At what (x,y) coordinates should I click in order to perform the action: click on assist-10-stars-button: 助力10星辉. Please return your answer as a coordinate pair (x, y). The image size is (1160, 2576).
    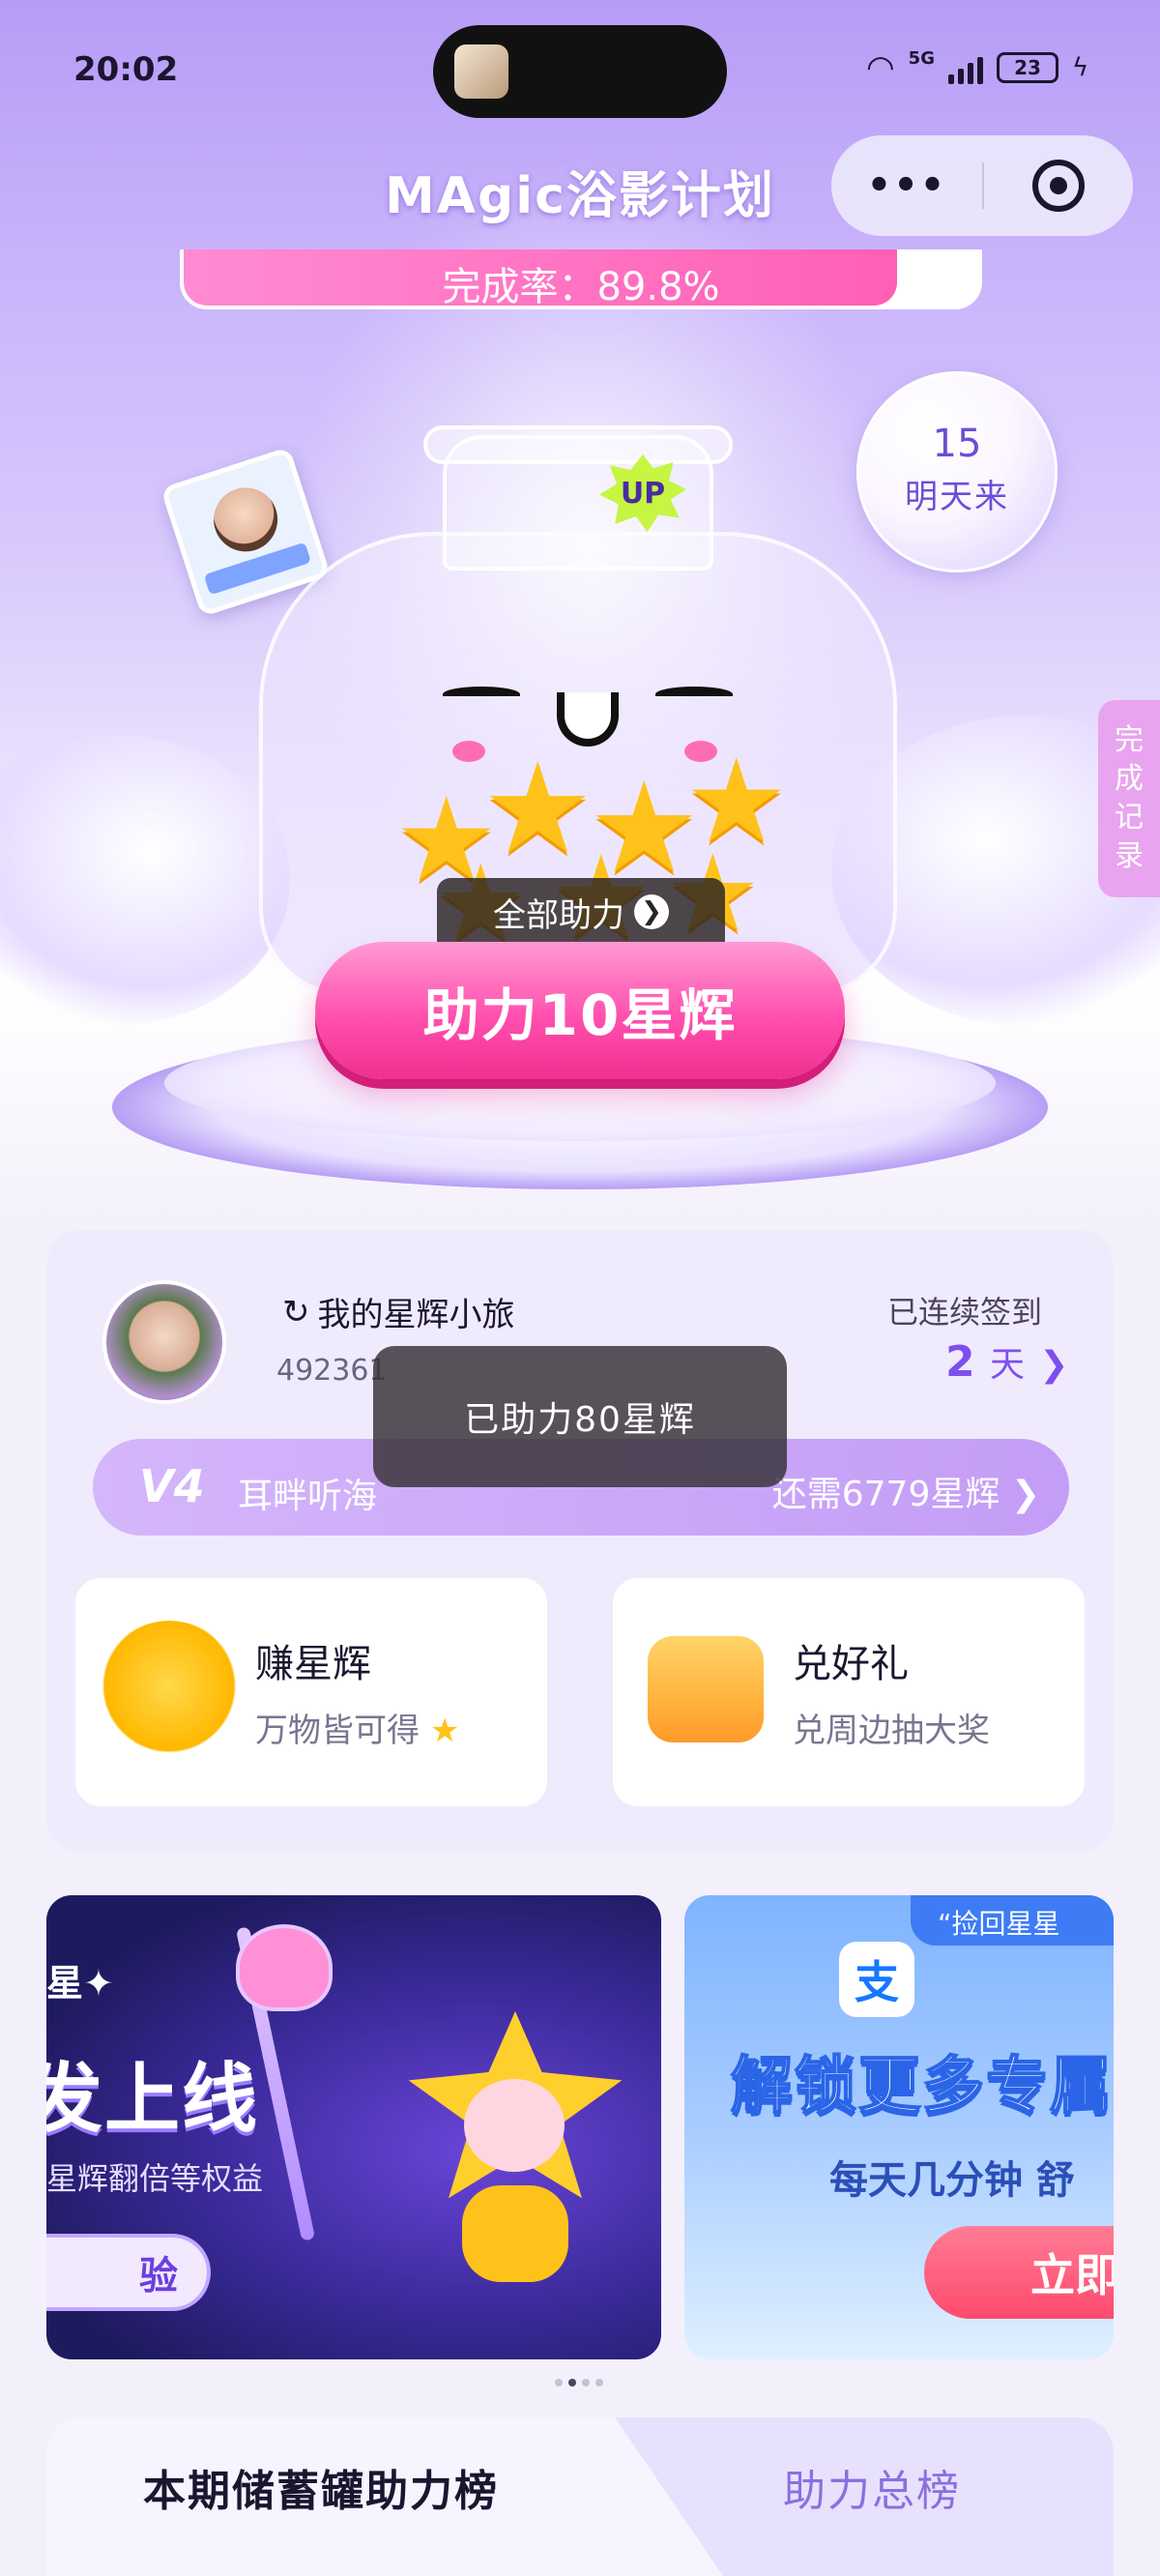
    Looking at the image, I should click on (580, 1010).